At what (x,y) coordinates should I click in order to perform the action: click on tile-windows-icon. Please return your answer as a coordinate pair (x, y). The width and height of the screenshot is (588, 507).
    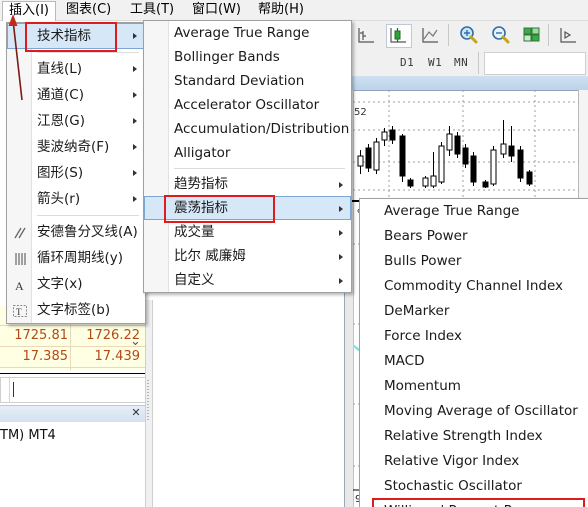
    Looking at the image, I should click on (532, 35).